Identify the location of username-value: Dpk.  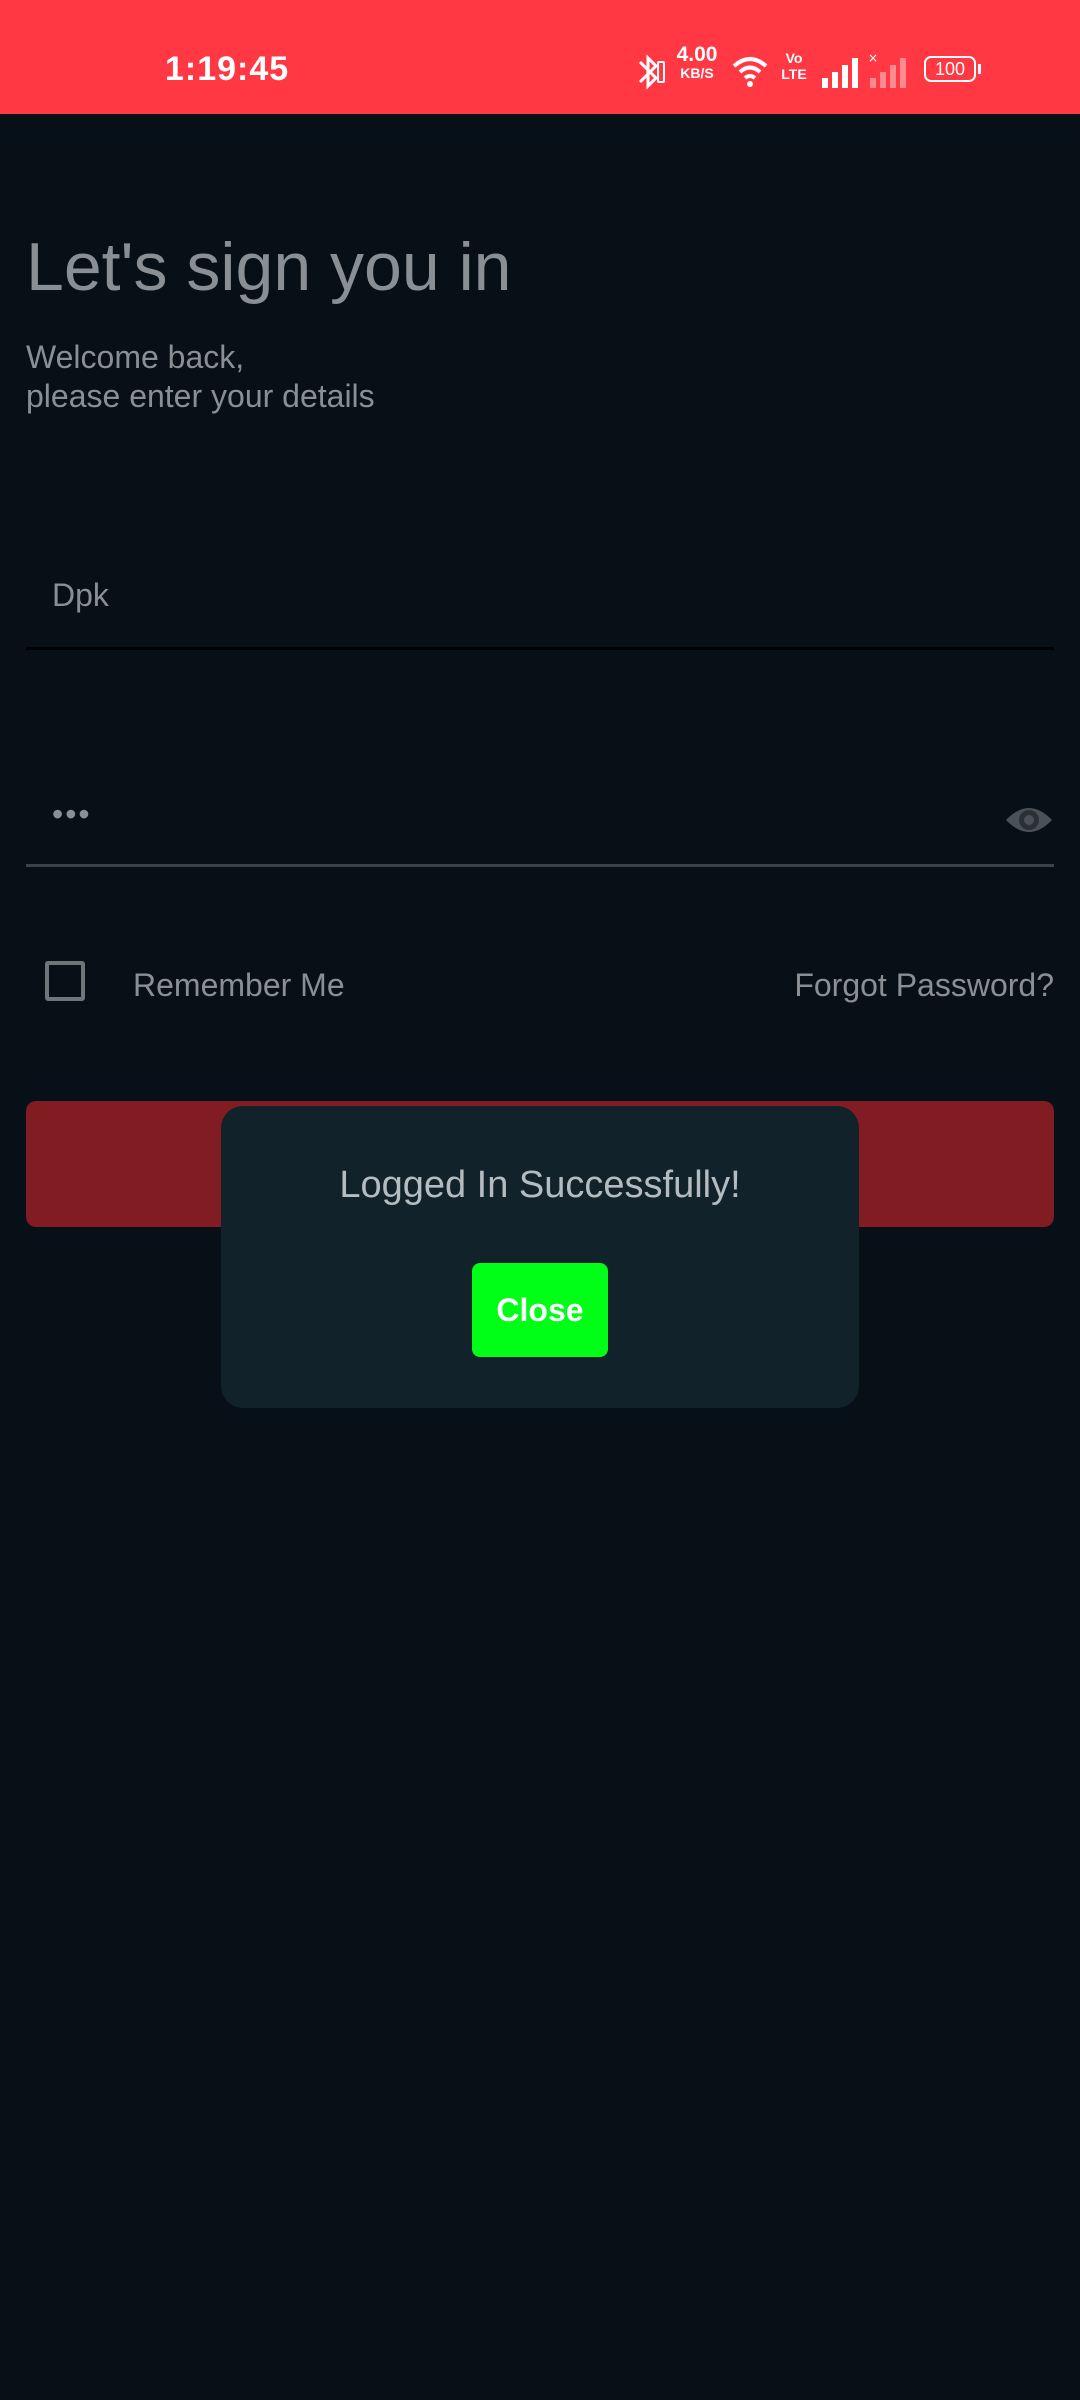
(80, 595).